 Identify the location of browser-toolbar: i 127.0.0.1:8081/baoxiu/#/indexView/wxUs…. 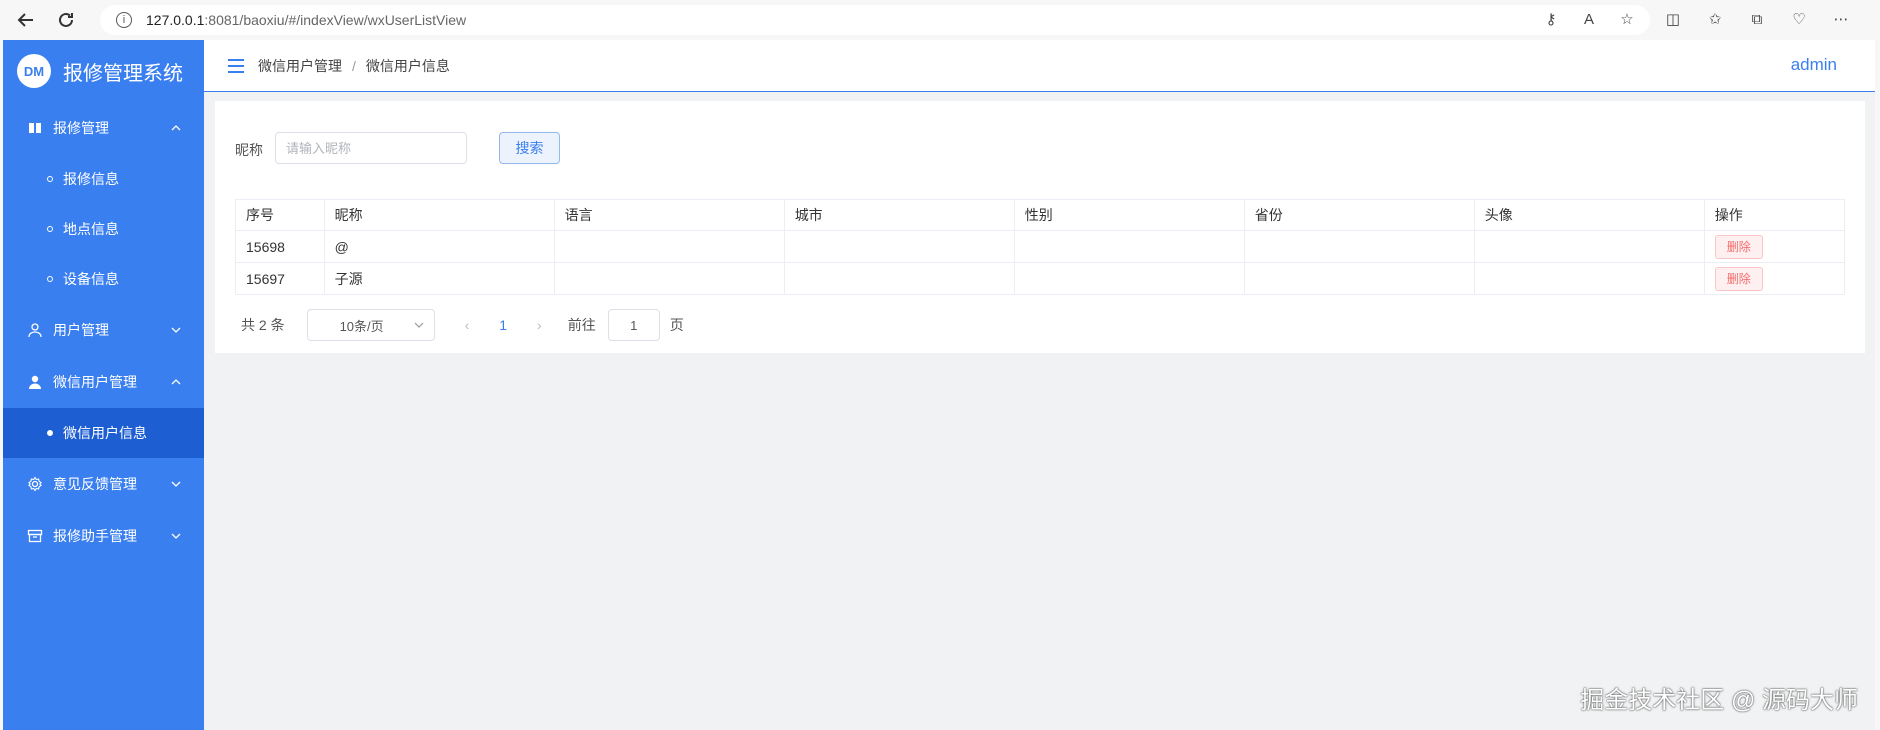
(940, 20).